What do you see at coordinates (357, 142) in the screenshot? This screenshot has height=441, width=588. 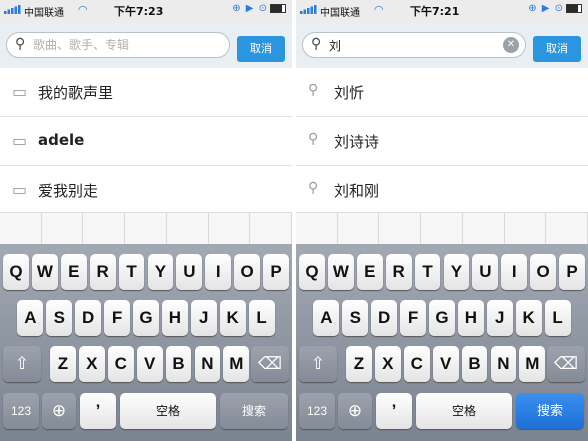 I see `list-item-label: 刘诗诗` at bounding box center [357, 142].